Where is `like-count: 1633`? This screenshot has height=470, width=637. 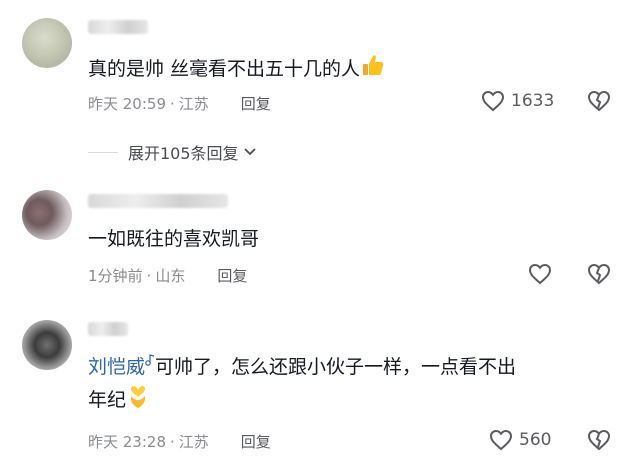 like-count: 1633 is located at coordinates (533, 101).